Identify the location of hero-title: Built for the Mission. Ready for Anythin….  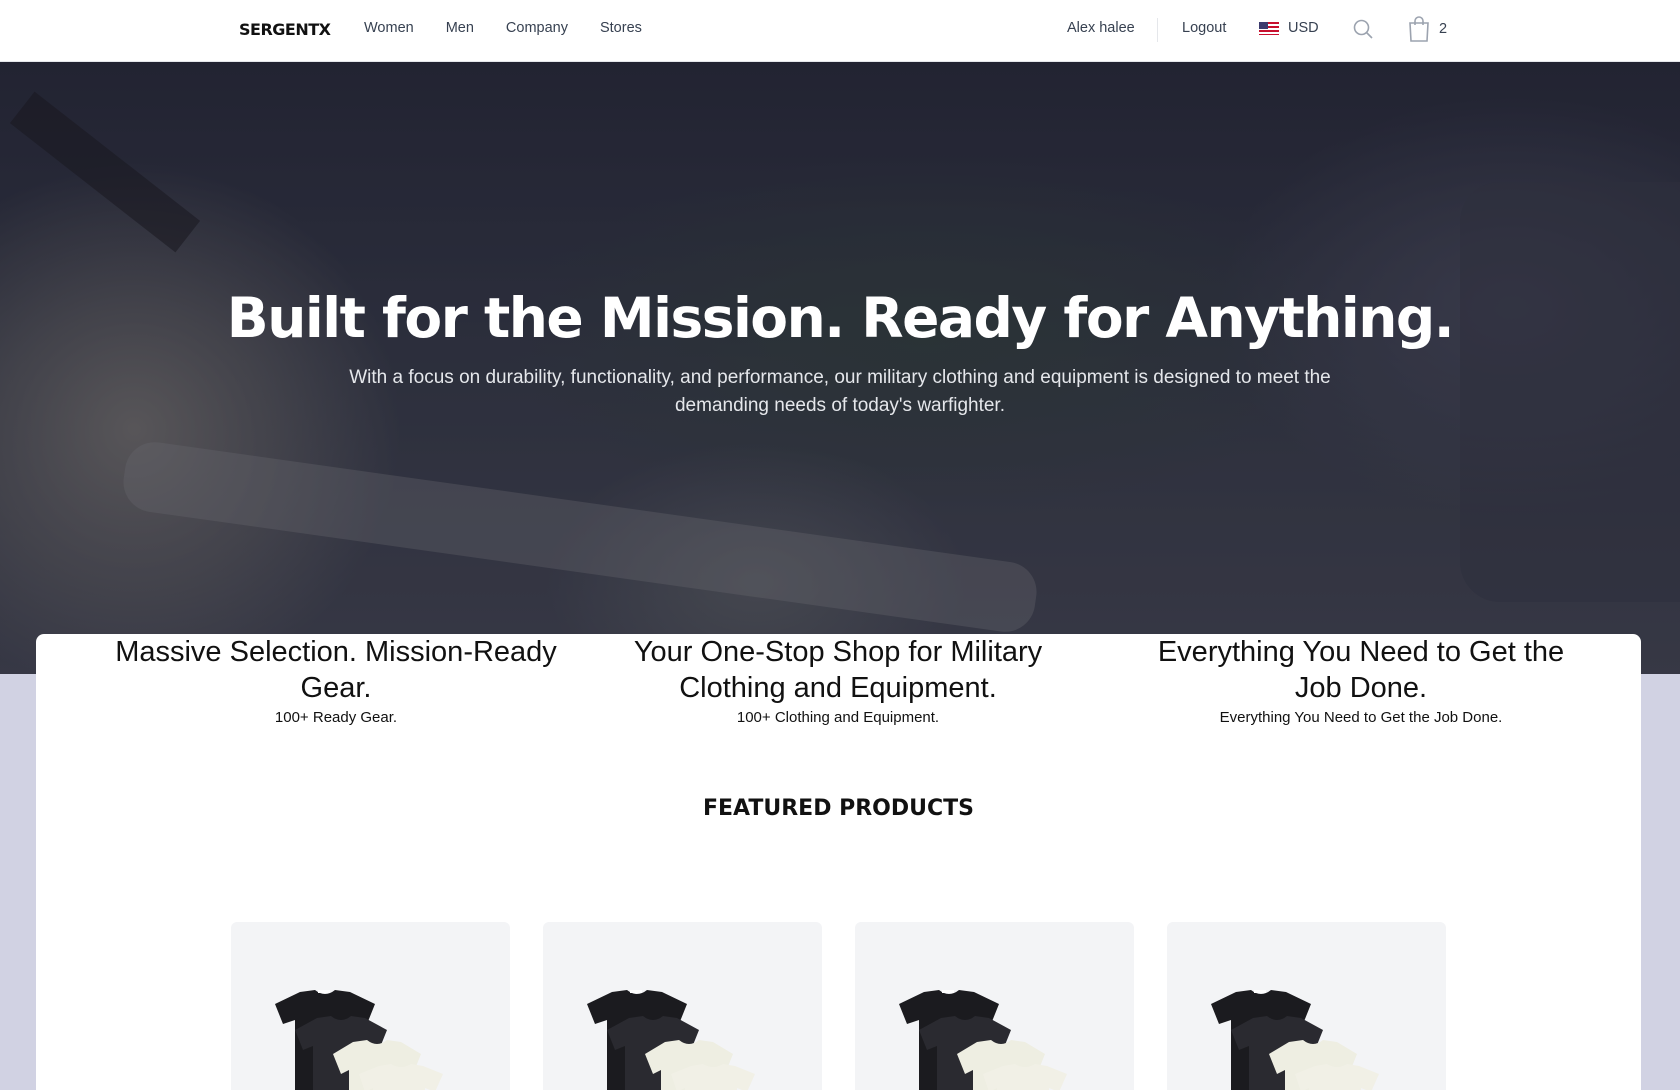
(840, 318).